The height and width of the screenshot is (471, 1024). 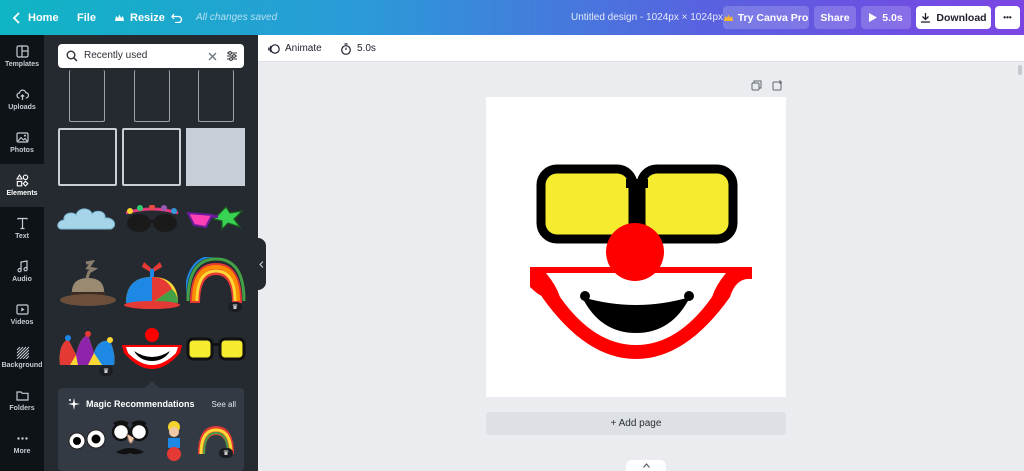 What do you see at coordinates (212, 56) in the screenshot?
I see `clear-search-icon` at bounding box center [212, 56].